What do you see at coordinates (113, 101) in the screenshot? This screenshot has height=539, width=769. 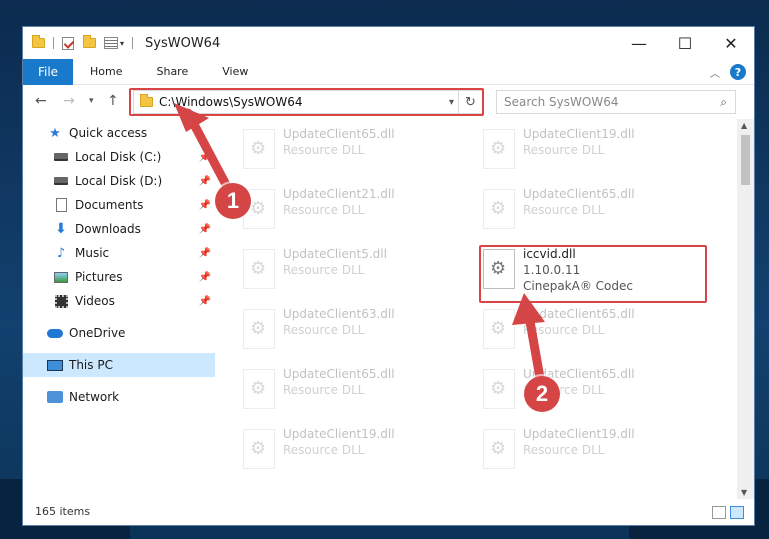 I see `up-arrow-icon: ↑` at bounding box center [113, 101].